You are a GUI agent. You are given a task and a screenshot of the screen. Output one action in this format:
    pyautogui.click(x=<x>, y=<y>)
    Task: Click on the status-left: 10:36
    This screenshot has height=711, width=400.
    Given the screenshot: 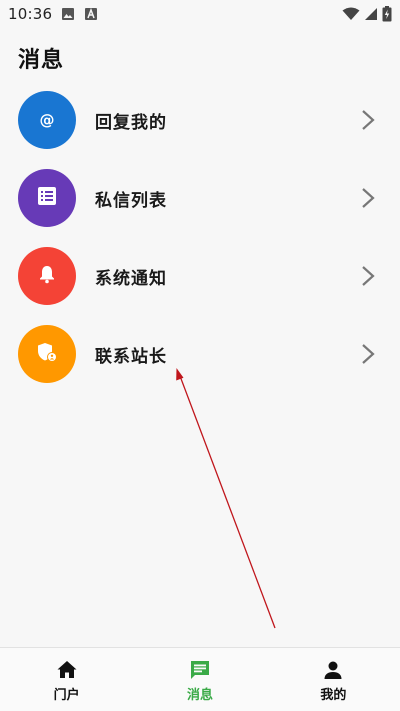 What is the action you would take?
    pyautogui.click(x=53, y=14)
    